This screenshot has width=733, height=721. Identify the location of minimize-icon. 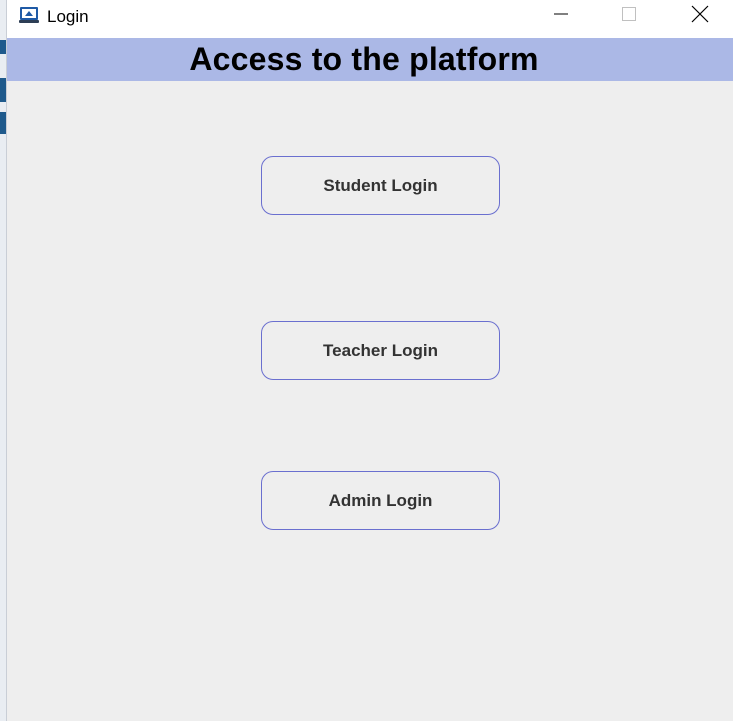
(561, 16).